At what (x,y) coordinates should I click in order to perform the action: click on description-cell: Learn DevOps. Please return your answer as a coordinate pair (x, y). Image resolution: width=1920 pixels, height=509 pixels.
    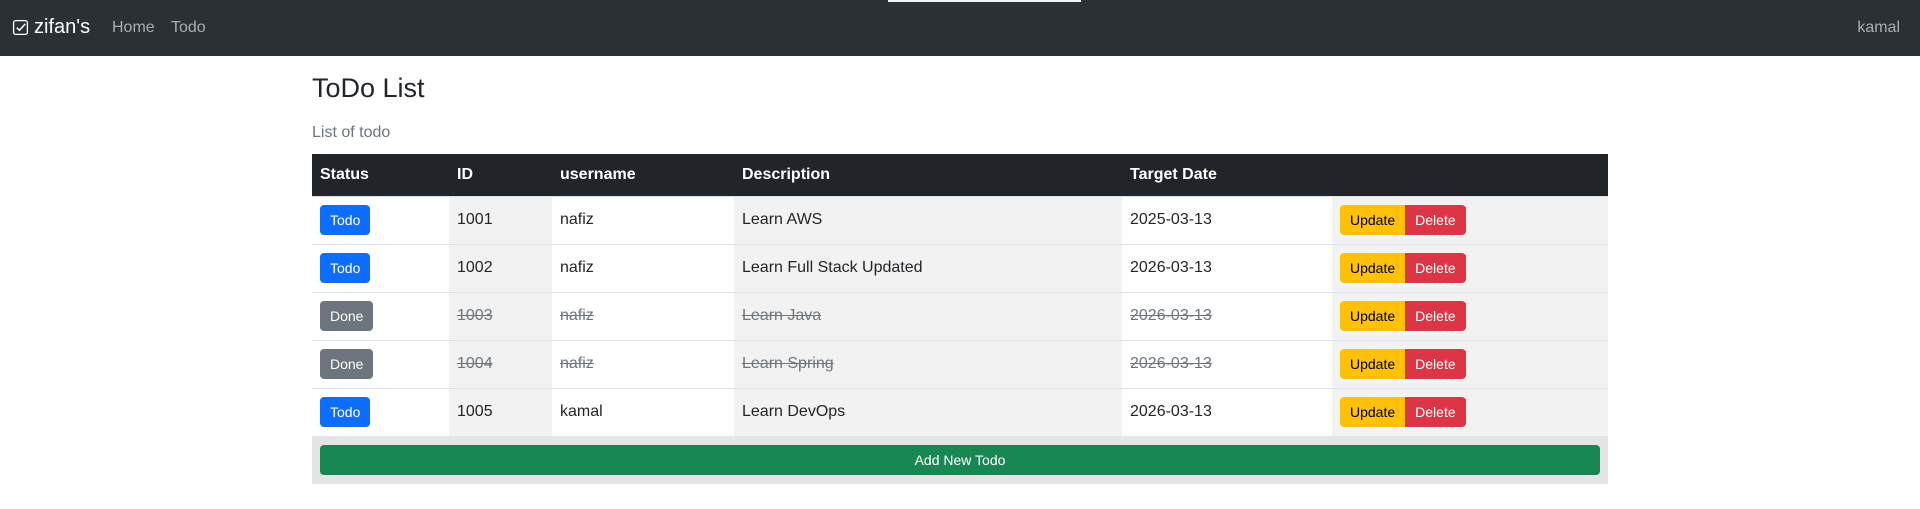
    Looking at the image, I should click on (928, 412).